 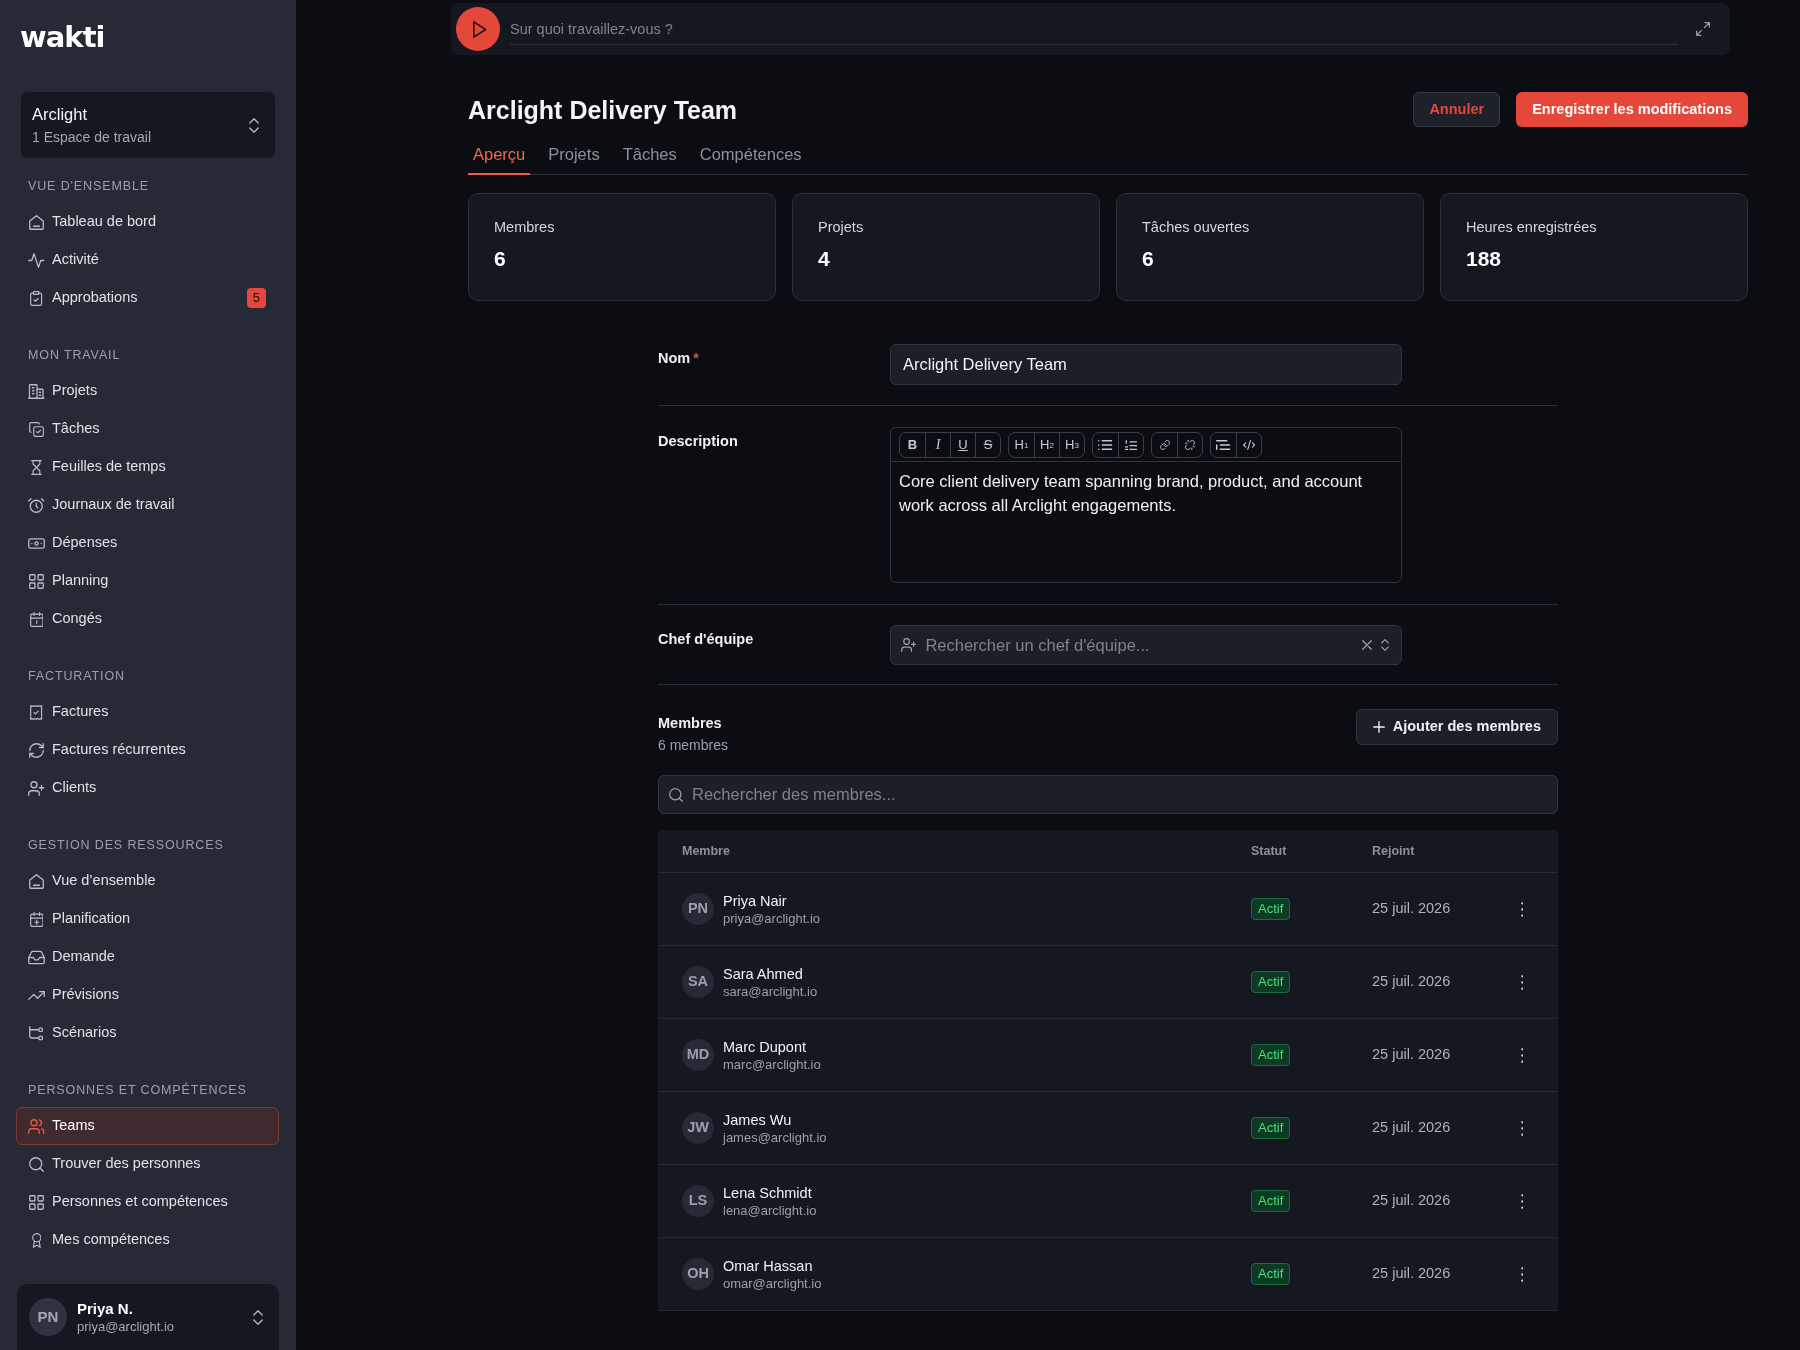 What do you see at coordinates (36, 788) in the screenshot?
I see `user-plus-icon` at bounding box center [36, 788].